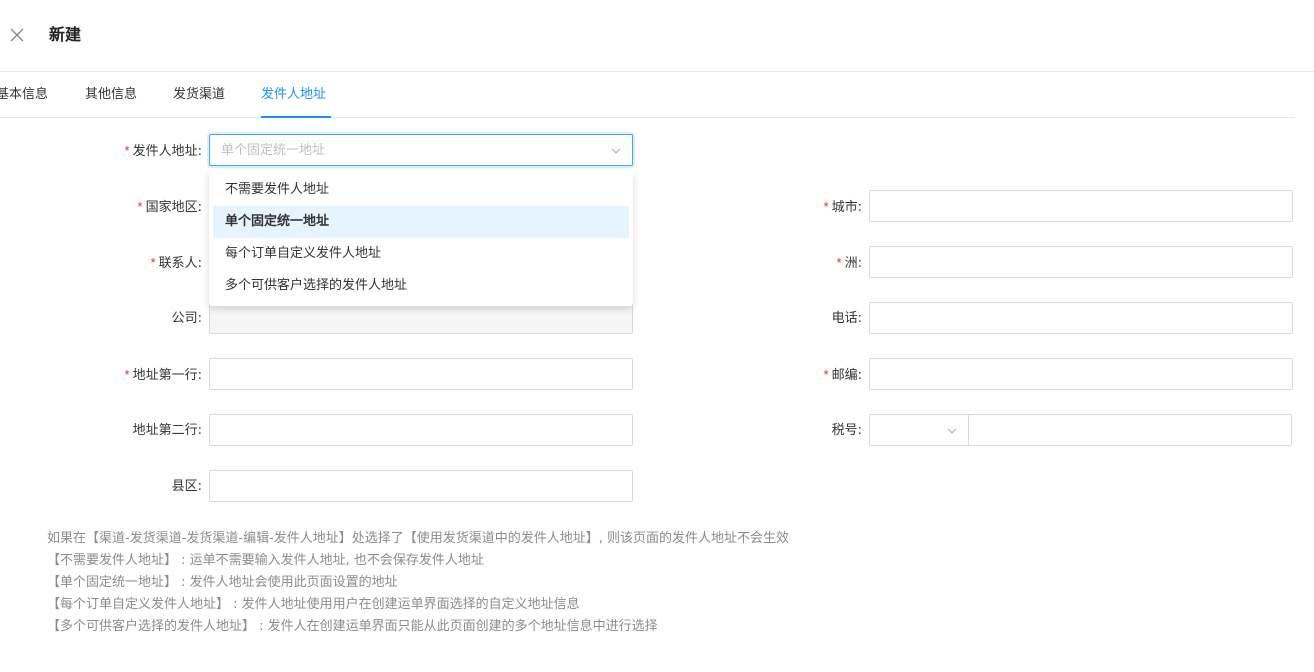 The height and width of the screenshot is (672, 1314). Describe the element at coordinates (846, 318) in the screenshot. I see `phone-label: 电话:` at that location.